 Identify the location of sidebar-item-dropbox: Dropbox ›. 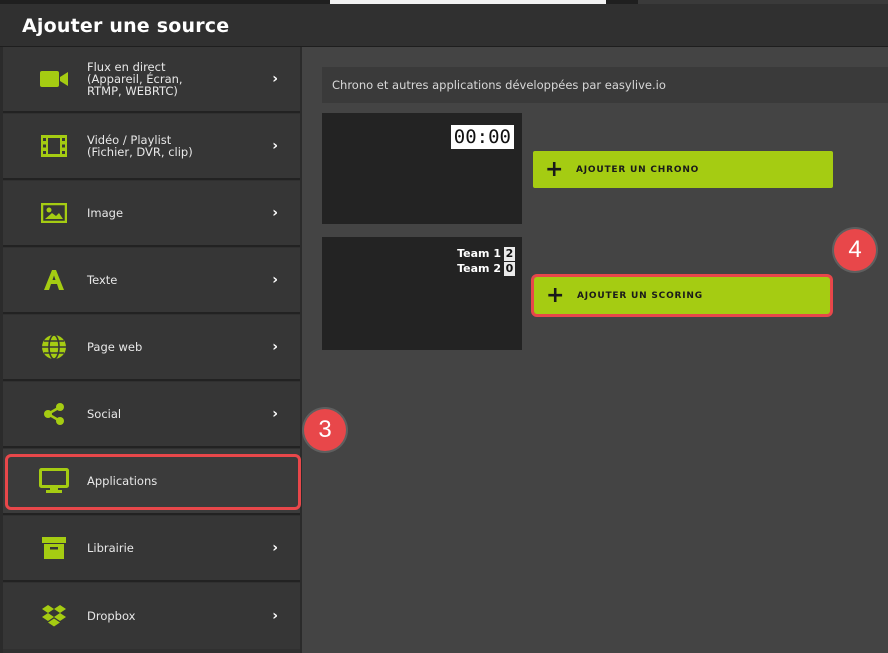
(151, 616).